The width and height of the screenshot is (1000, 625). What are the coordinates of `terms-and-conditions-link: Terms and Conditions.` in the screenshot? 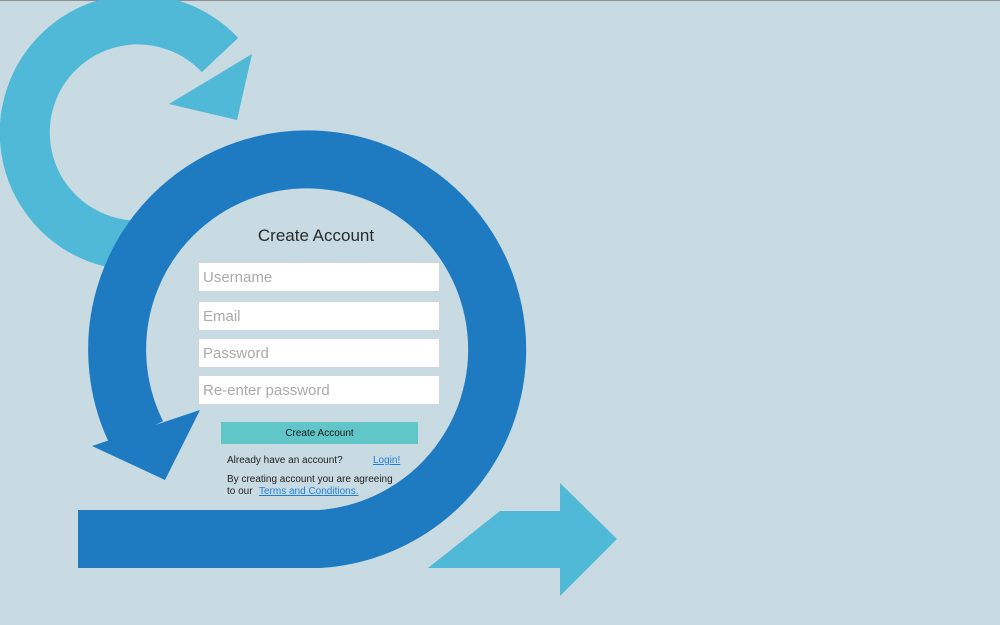 It's located at (309, 492).